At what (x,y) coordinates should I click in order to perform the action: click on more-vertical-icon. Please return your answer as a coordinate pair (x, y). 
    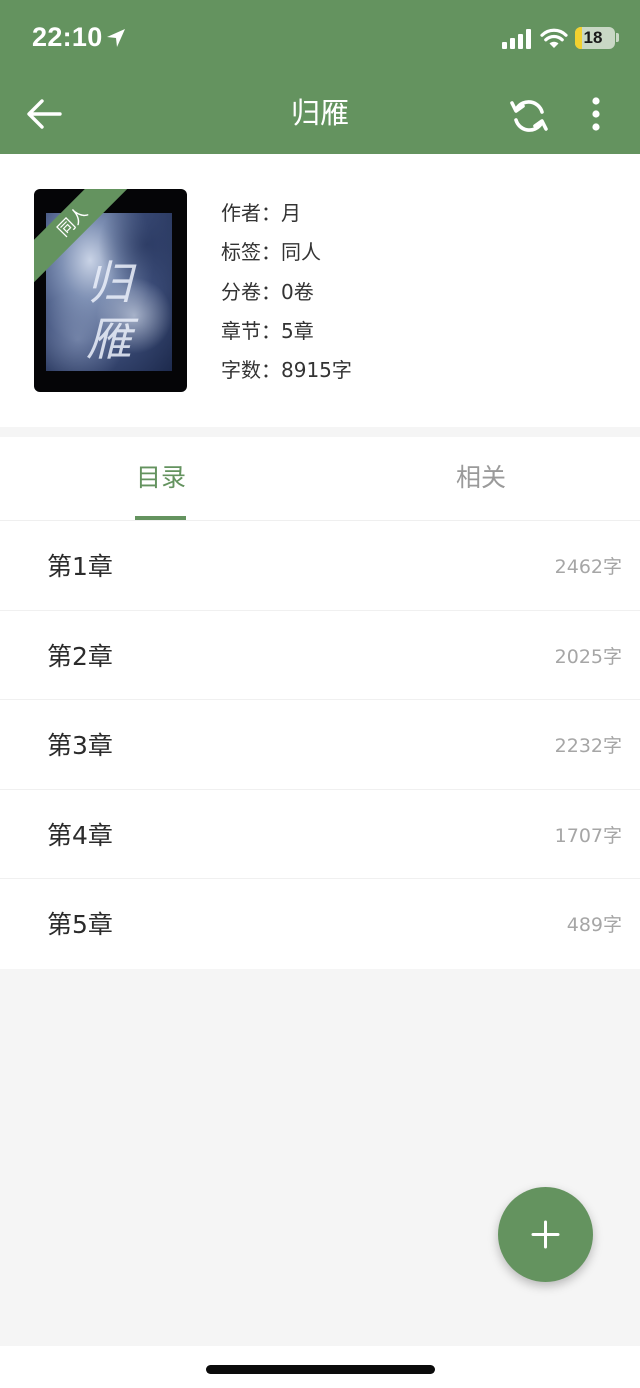
    Looking at the image, I should click on (596, 114).